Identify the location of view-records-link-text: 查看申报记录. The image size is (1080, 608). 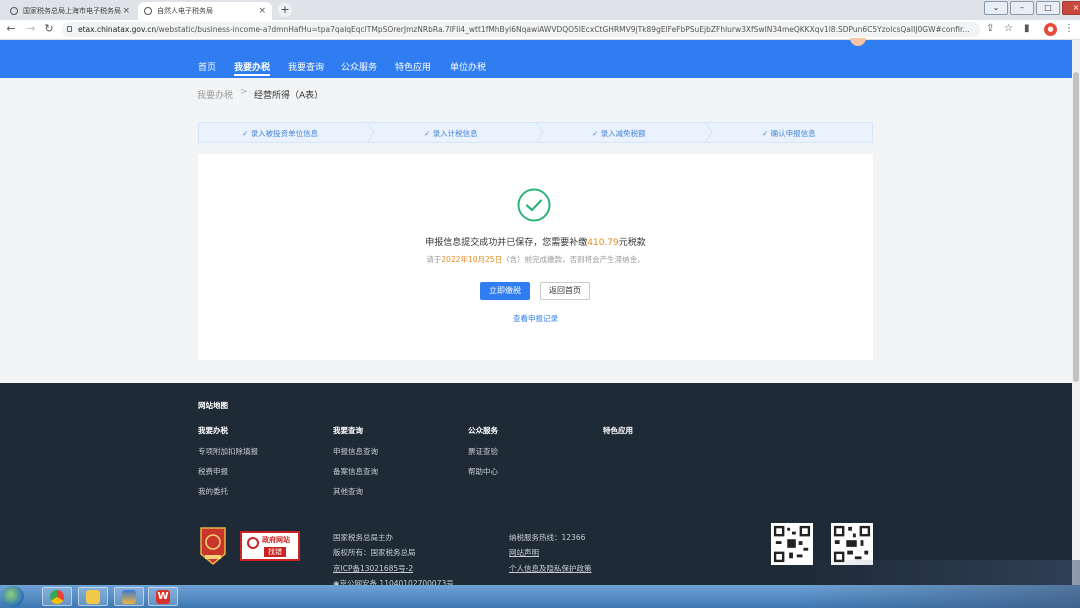
(535, 318).